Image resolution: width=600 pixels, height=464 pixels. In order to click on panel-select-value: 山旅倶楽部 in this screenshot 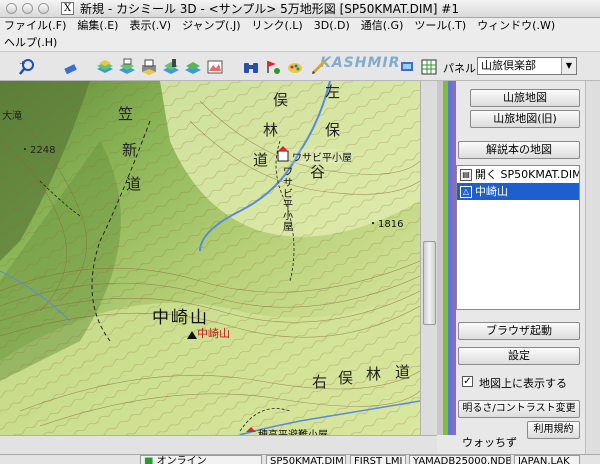, I will do `click(508, 65)`.